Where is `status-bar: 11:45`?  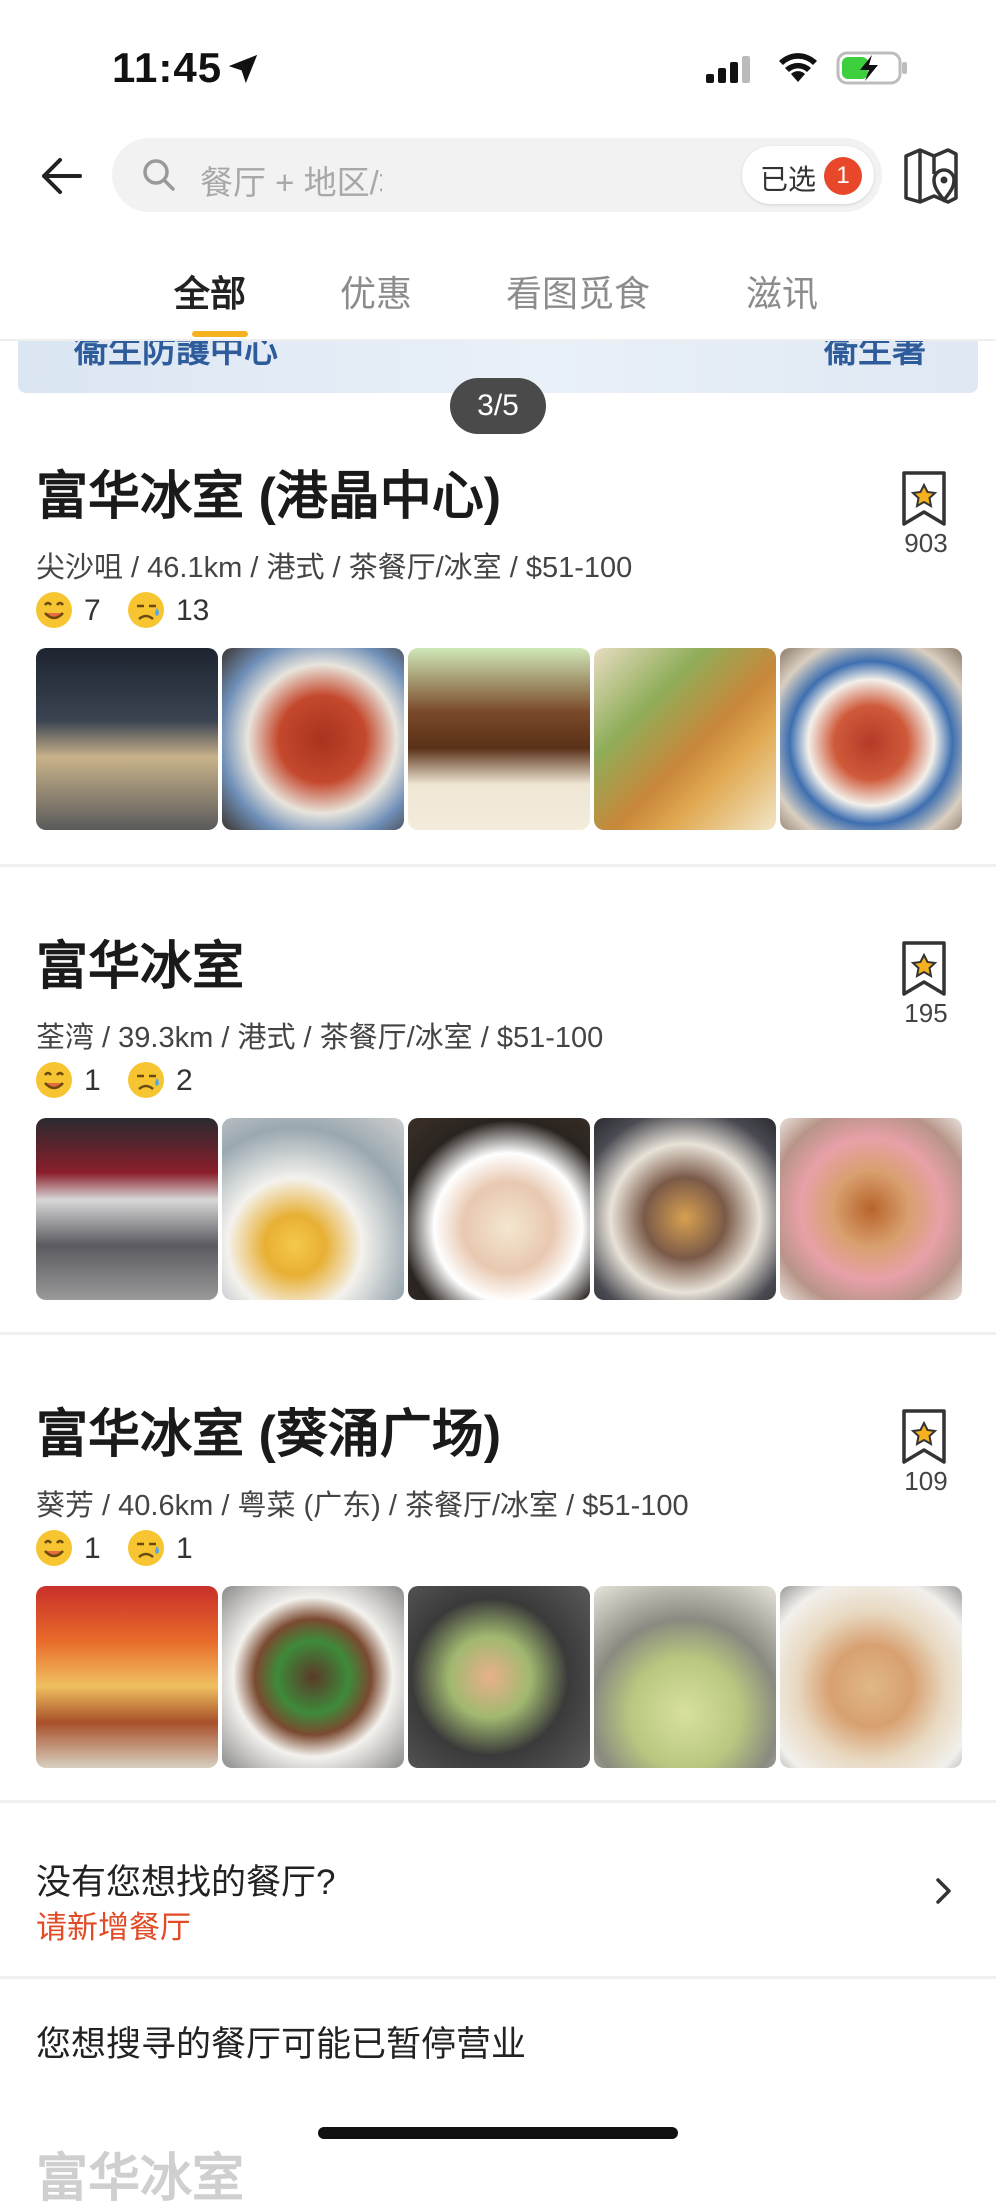 status-bar: 11:45 is located at coordinates (498, 65).